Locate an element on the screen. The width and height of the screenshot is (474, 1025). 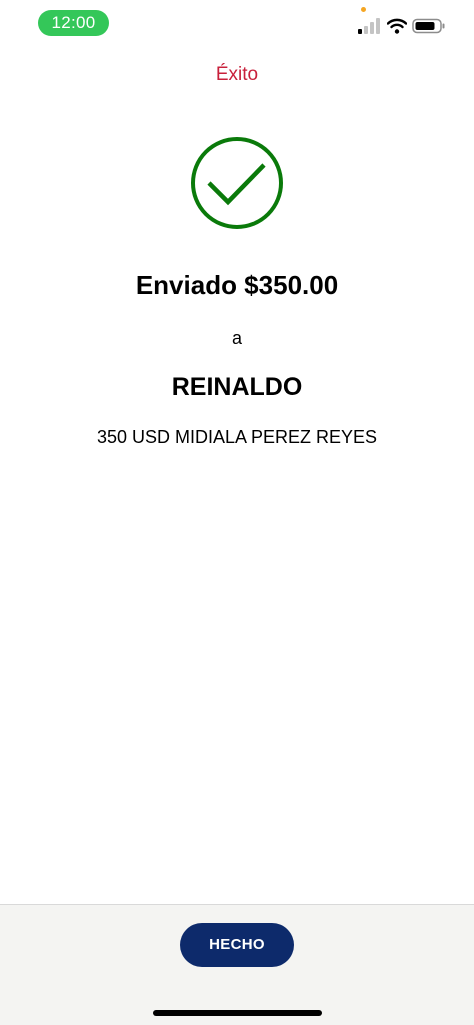
home-indicator is located at coordinates (237, 1013).